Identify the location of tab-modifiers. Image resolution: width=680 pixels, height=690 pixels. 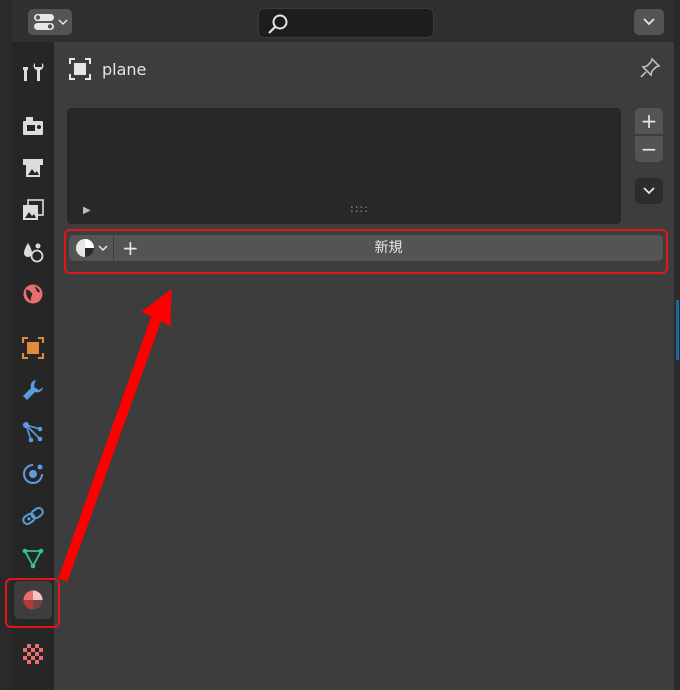
(33, 390).